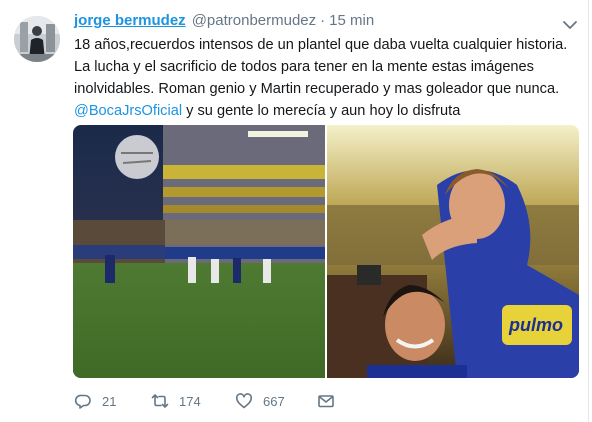 Image resolution: width=592 pixels, height=422 pixels. I want to click on mention-link: @BocaJrsOficial, so click(128, 111).